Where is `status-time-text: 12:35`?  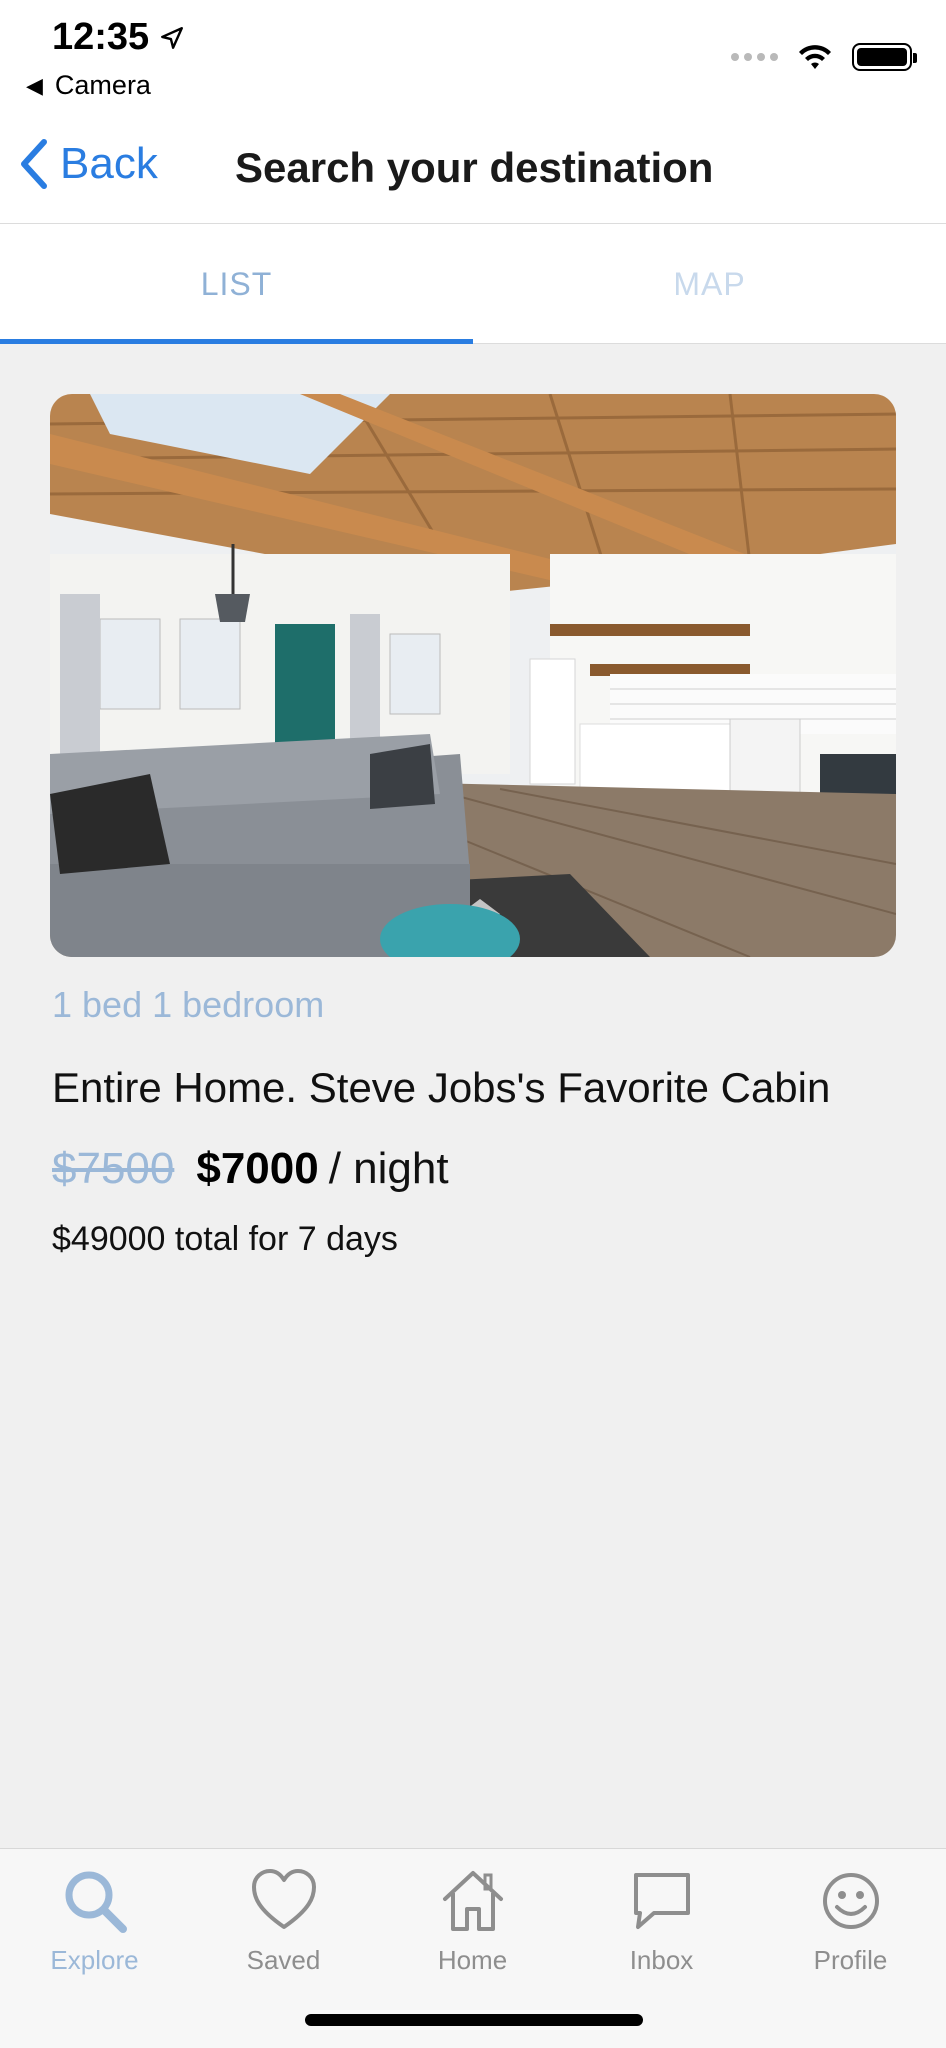 status-time-text: 12:35 is located at coordinates (101, 37).